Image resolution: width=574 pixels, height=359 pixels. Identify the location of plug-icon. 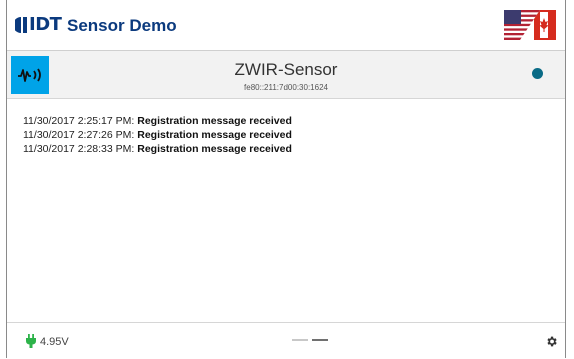
(31, 341).